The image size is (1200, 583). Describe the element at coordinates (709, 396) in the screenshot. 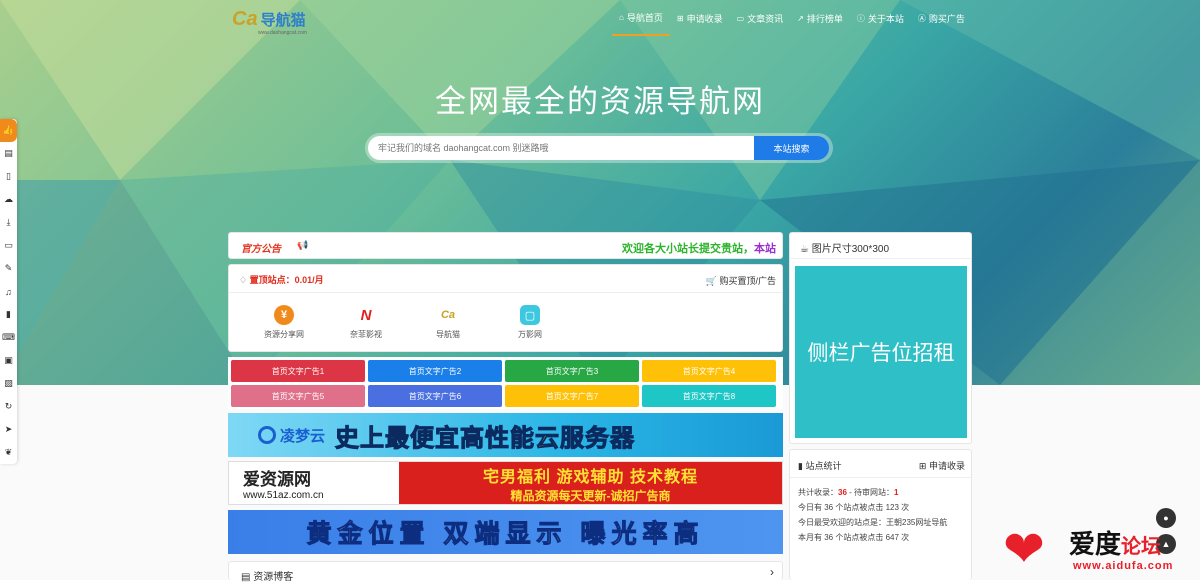

I see `text-ad: 首页文字广告8` at that location.